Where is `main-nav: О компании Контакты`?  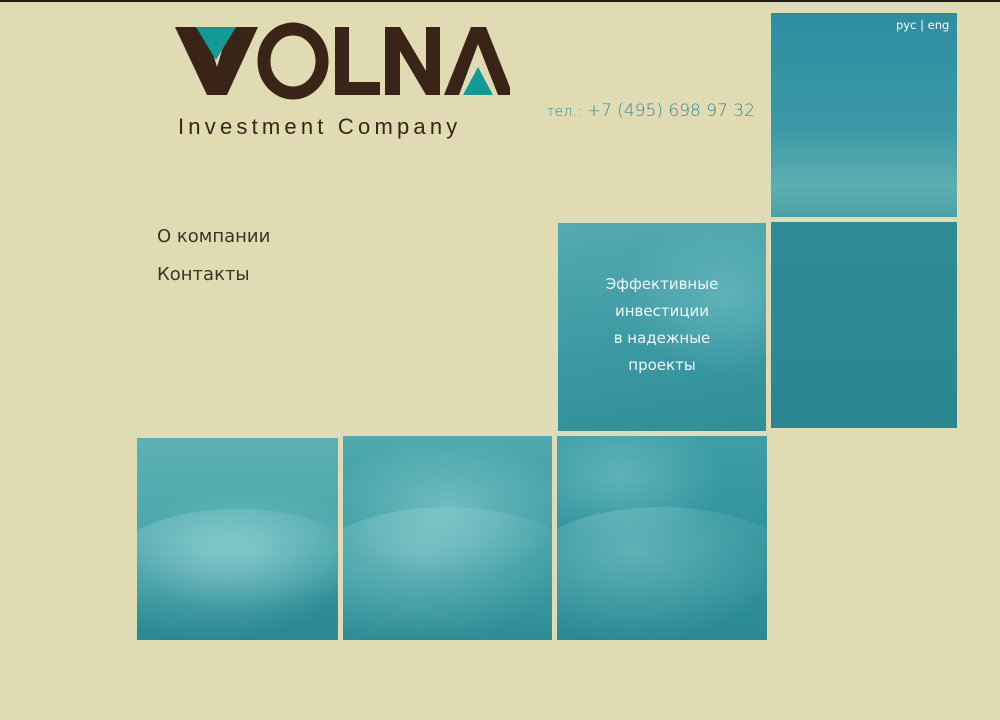
main-nav: О компании Контакты is located at coordinates (213, 264).